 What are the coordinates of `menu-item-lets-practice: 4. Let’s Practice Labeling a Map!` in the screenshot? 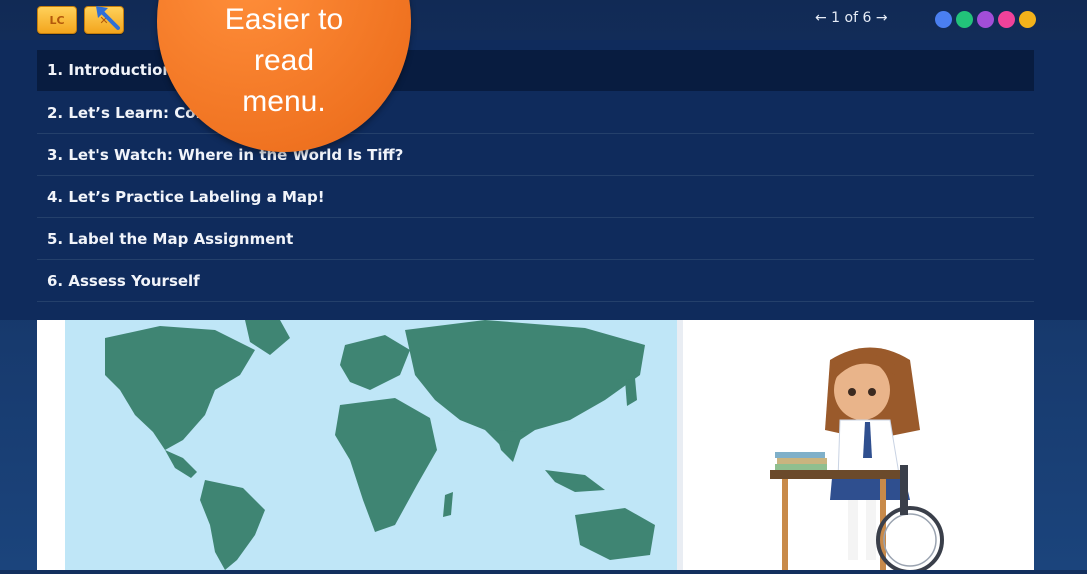 It's located at (535, 197).